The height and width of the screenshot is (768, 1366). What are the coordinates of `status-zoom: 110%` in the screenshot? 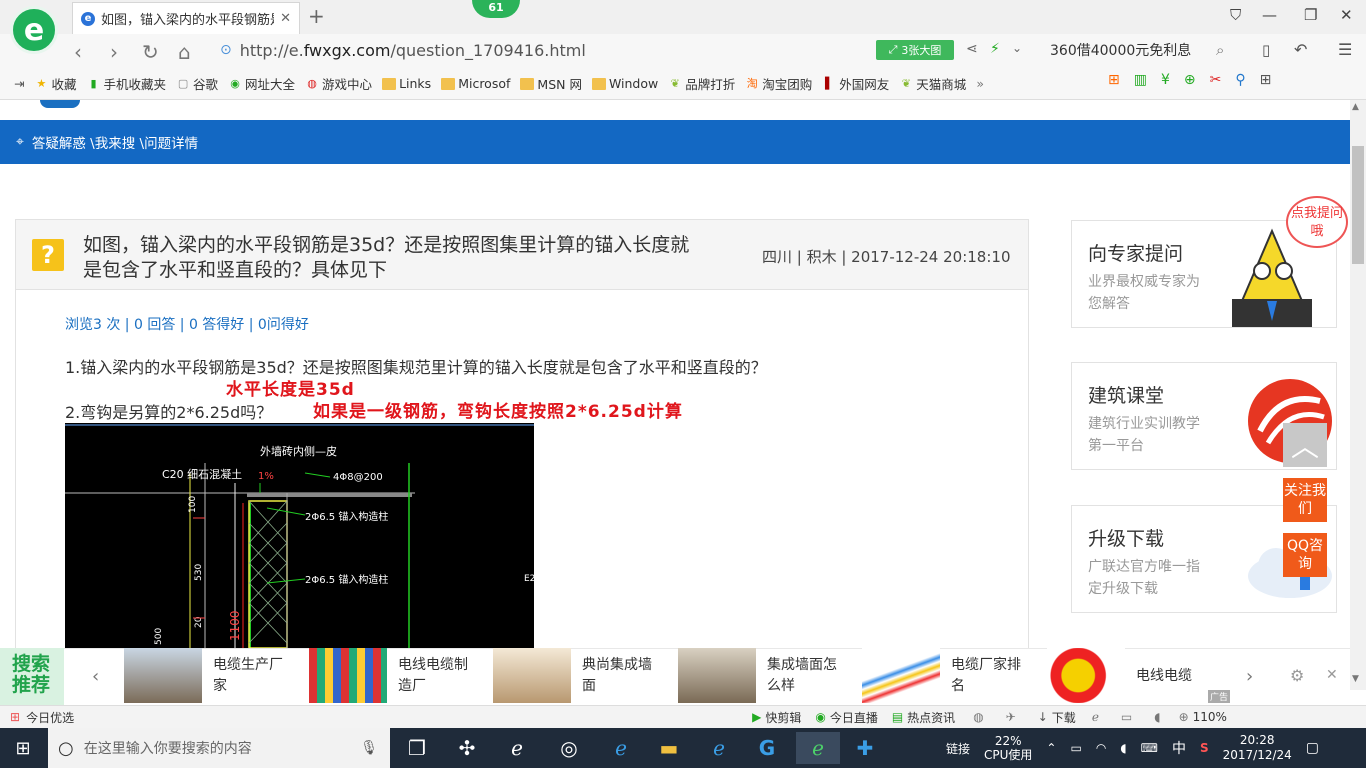 It's located at (1210, 717).